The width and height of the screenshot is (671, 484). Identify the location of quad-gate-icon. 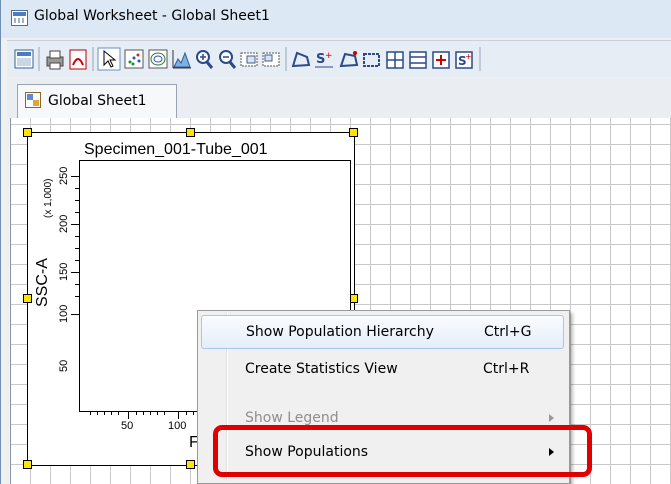
(395, 60).